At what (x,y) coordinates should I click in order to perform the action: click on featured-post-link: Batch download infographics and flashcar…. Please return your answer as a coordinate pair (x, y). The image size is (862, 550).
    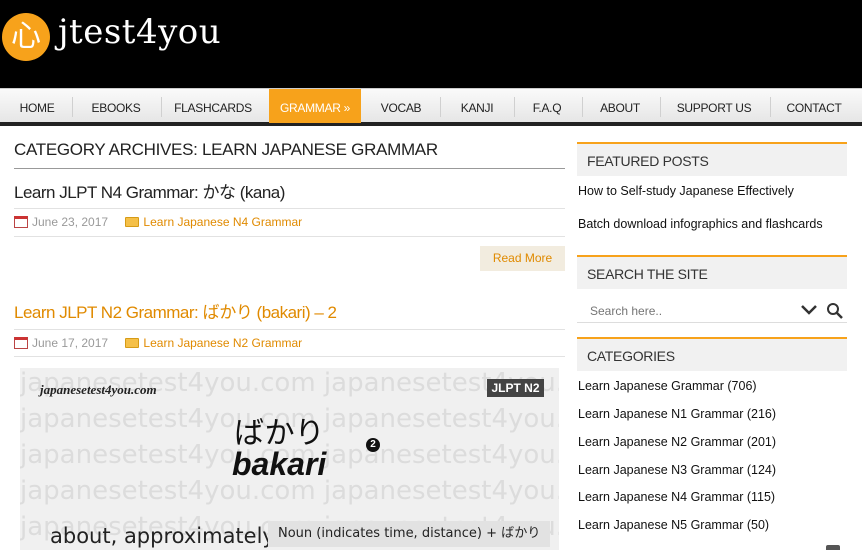
    Looking at the image, I should click on (700, 224).